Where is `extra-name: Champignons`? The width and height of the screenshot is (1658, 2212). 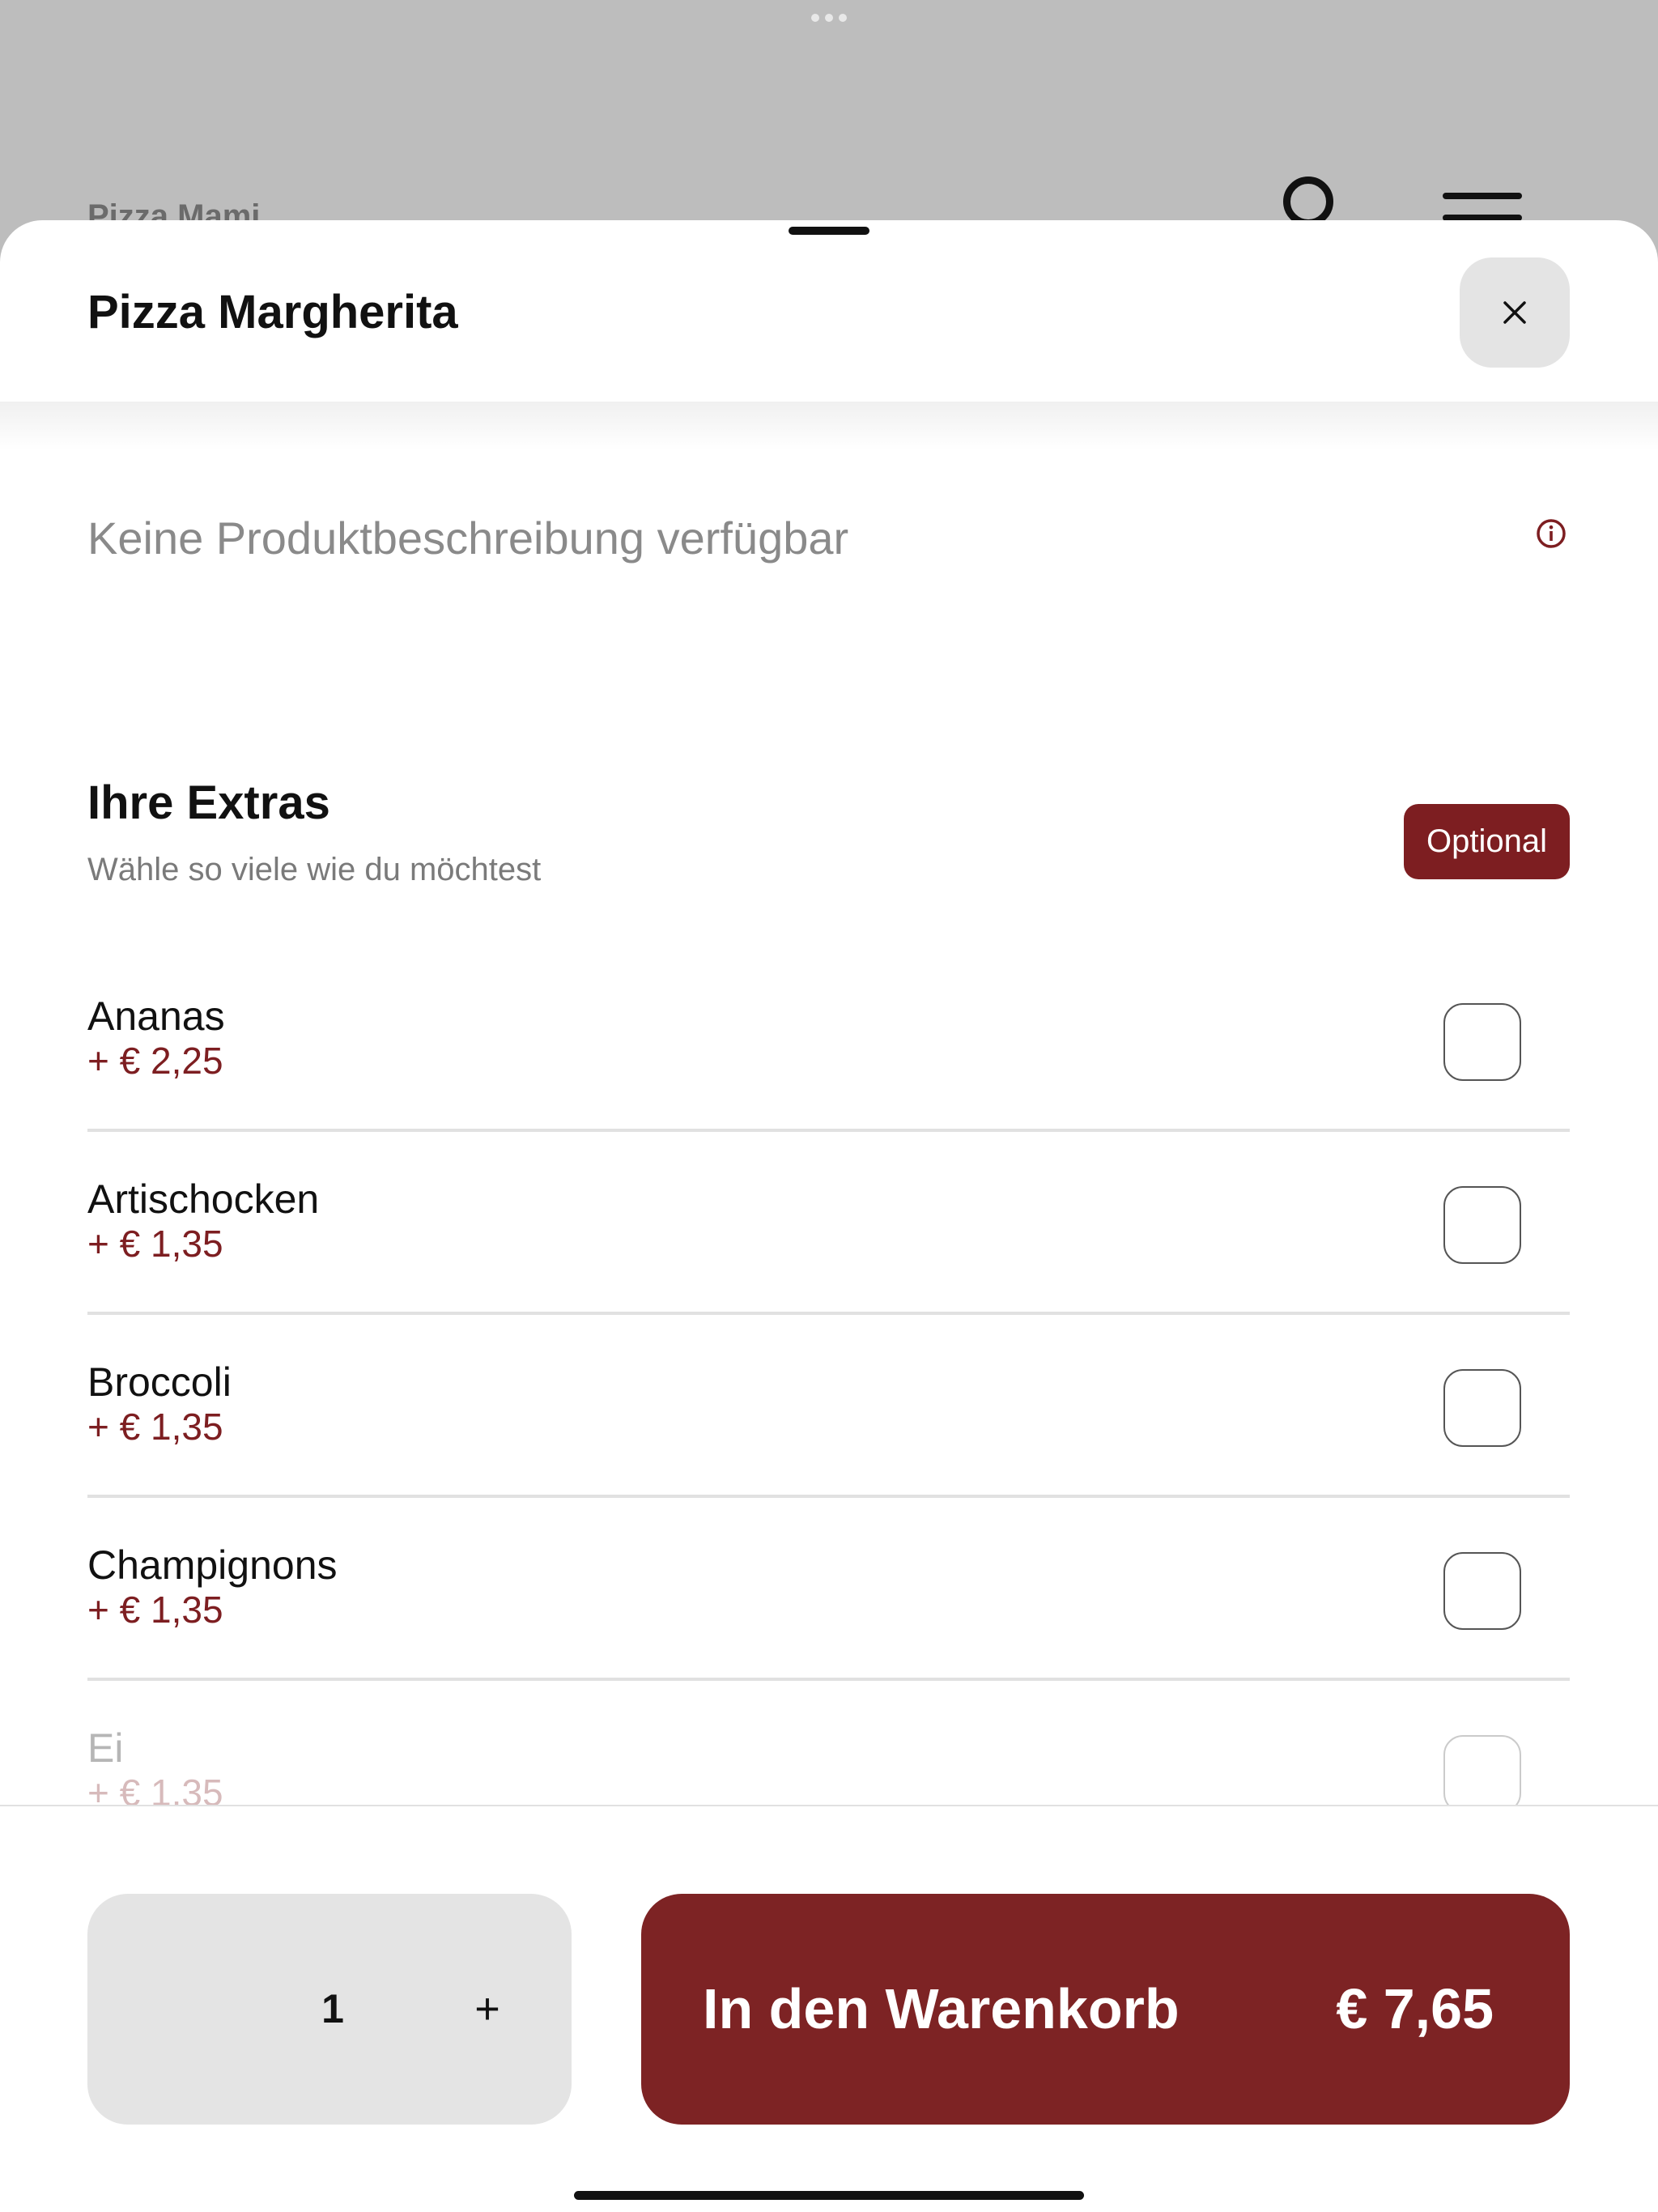
extra-name: Champignons is located at coordinates (212, 1565).